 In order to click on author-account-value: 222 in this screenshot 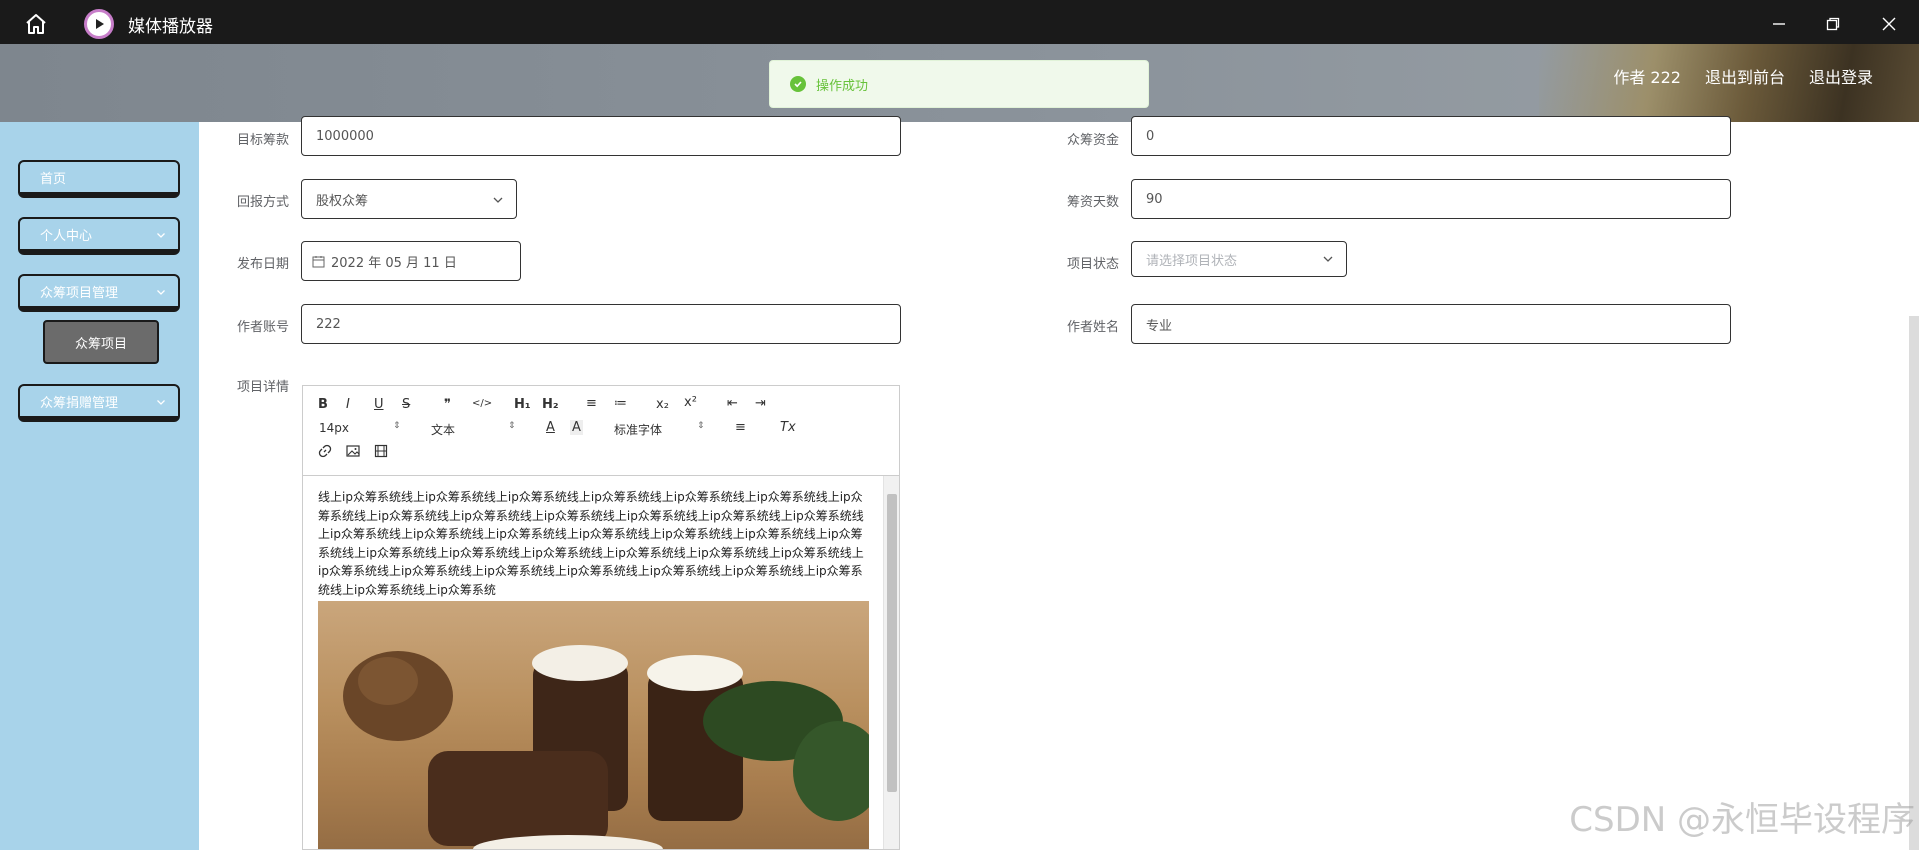, I will do `click(328, 324)`.